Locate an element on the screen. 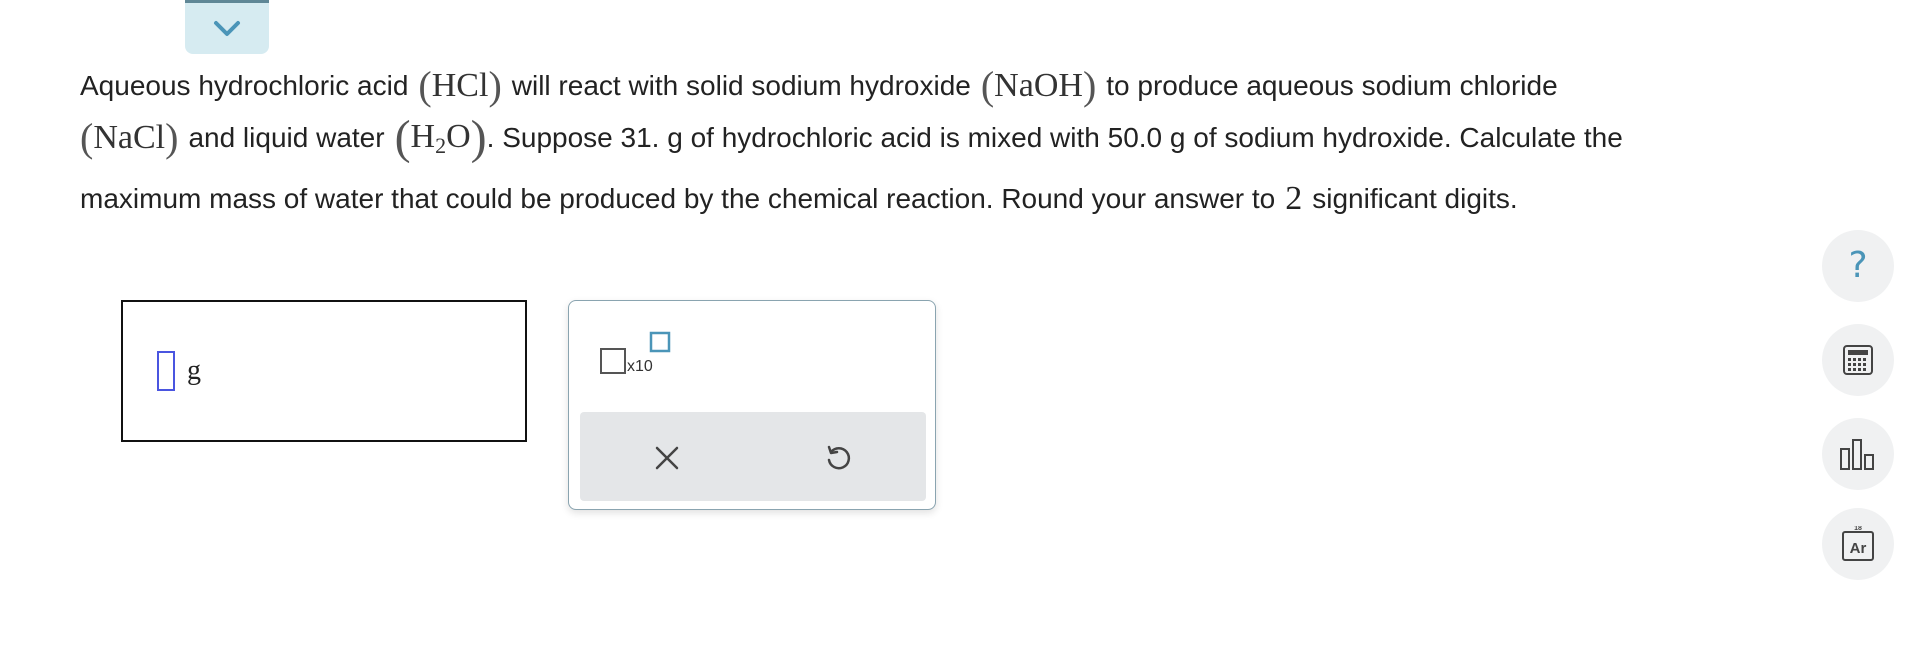  clear-button is located at coordinates (667, 458).